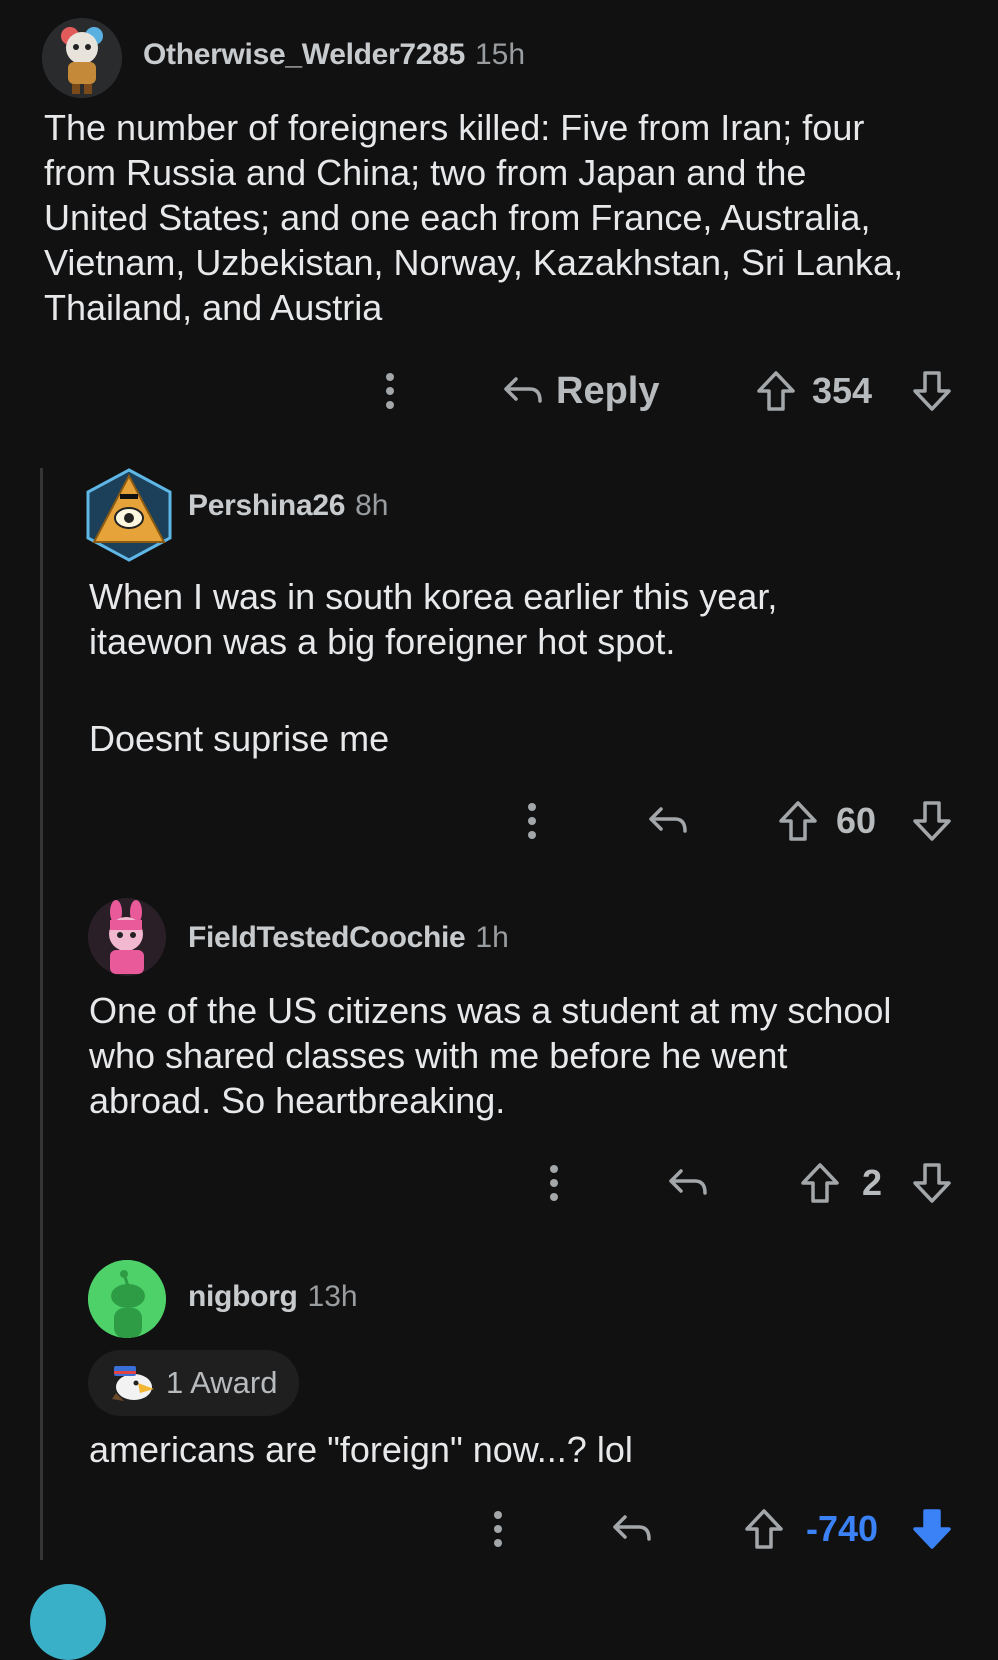  I want to click on comment-line: Thailand, and Austria, so click(213, 307).